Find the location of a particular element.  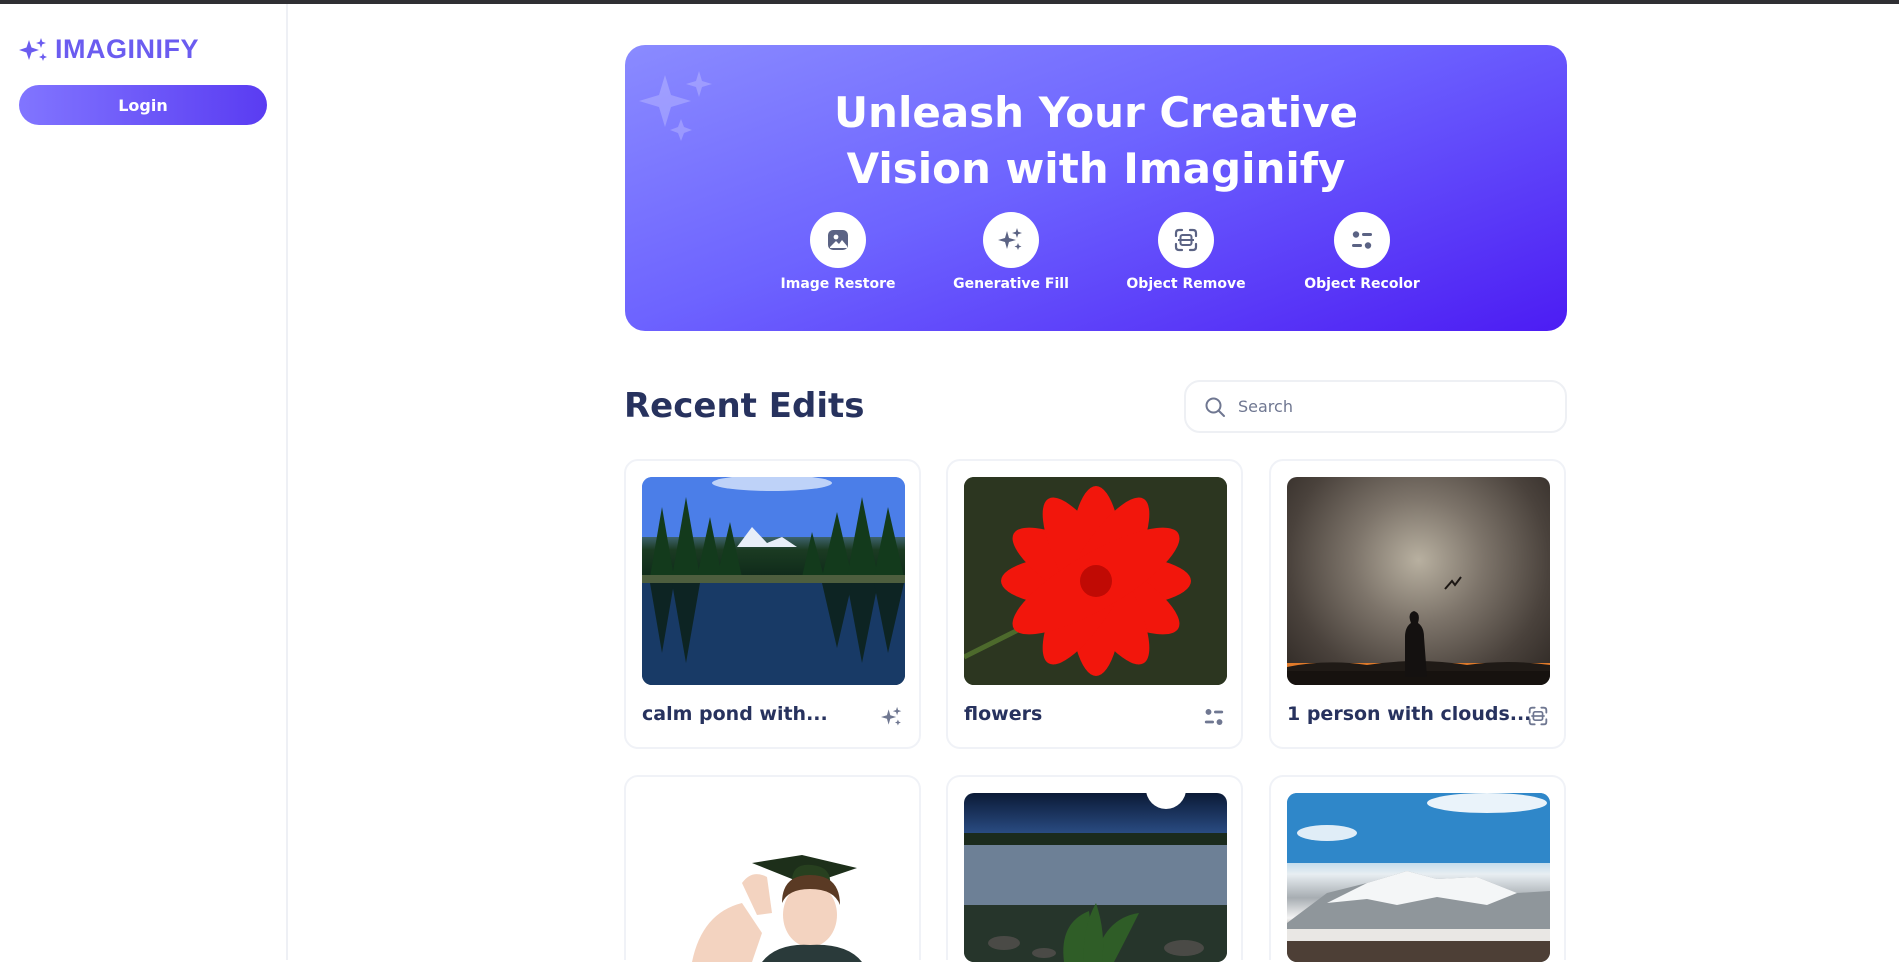

card-image-river is located at coordinates (1095, 877).